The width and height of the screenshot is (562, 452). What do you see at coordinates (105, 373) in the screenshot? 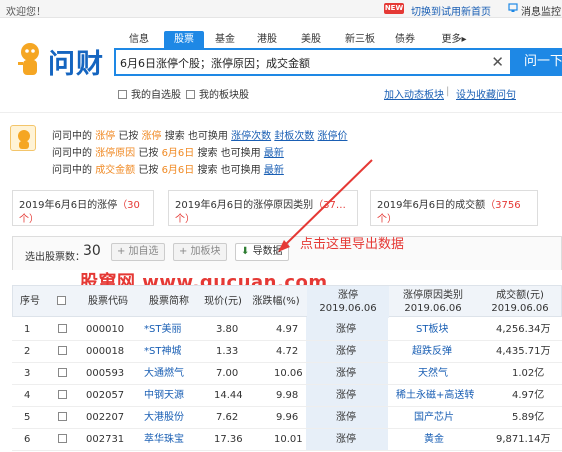
I see `cell-code: 000593` at bounding box center [105, 373].